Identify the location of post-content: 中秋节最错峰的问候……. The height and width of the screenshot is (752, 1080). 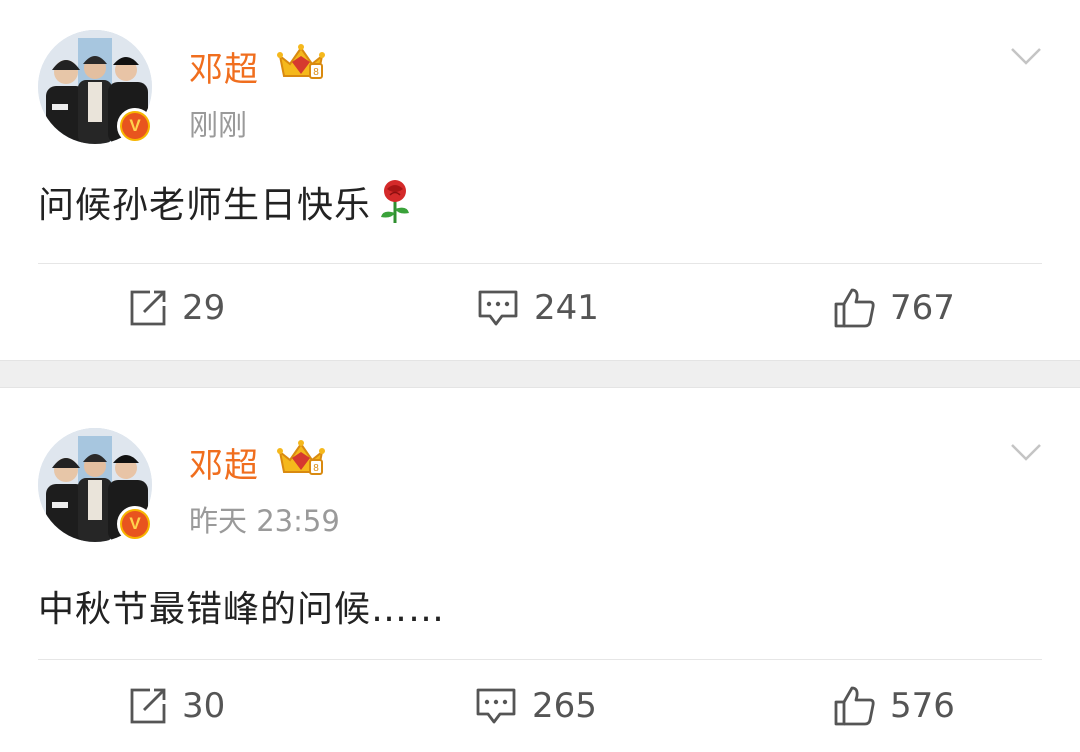
(241, 606).